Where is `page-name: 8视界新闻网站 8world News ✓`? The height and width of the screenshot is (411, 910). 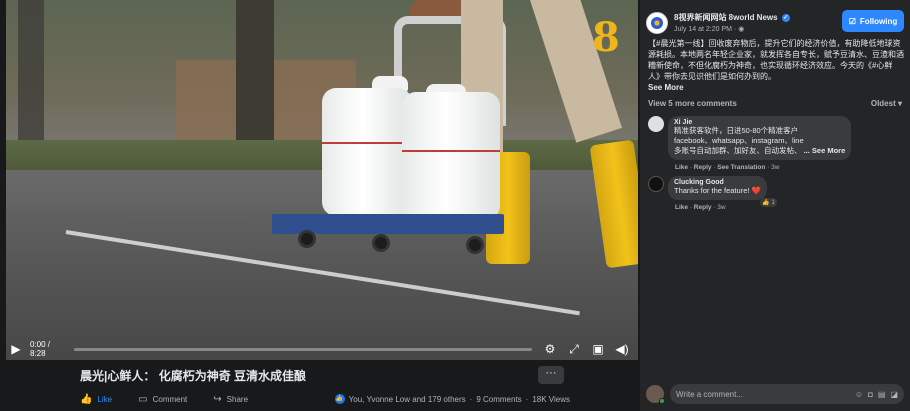 page-name: 8视界新闻网站 8world News ✓ is located at coordinates (732, 17).